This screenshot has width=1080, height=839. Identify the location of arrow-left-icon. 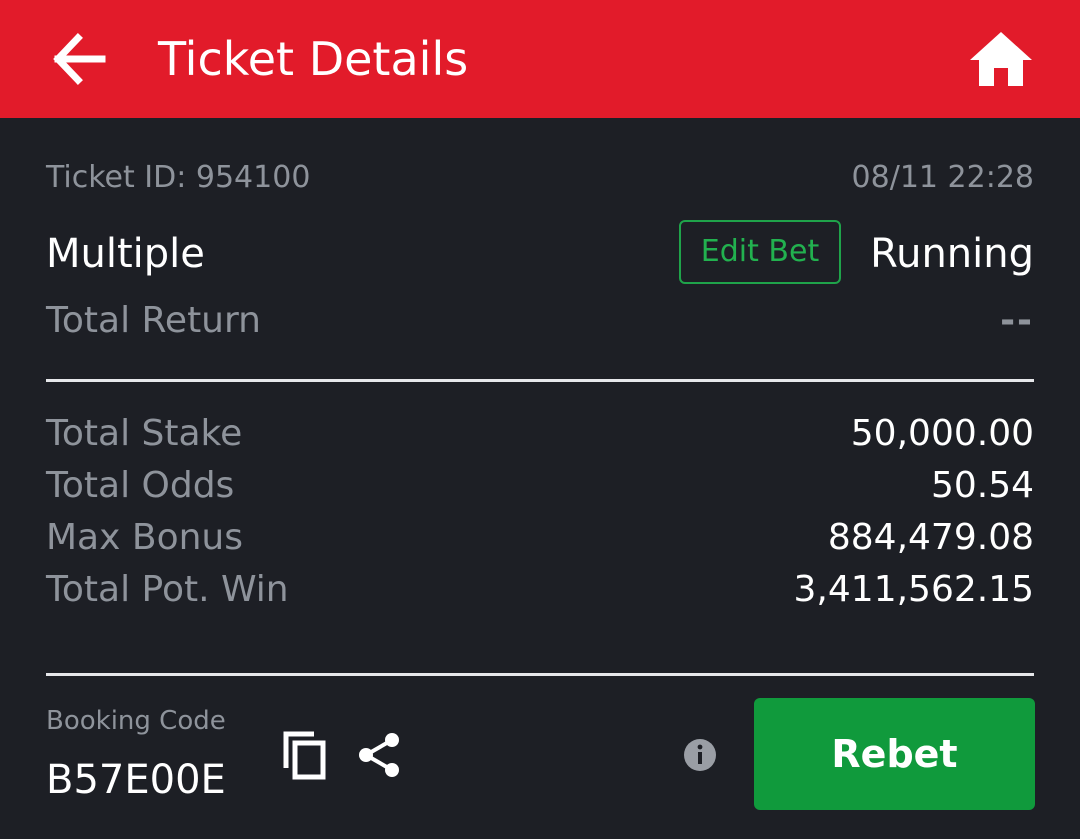
(79, 59).